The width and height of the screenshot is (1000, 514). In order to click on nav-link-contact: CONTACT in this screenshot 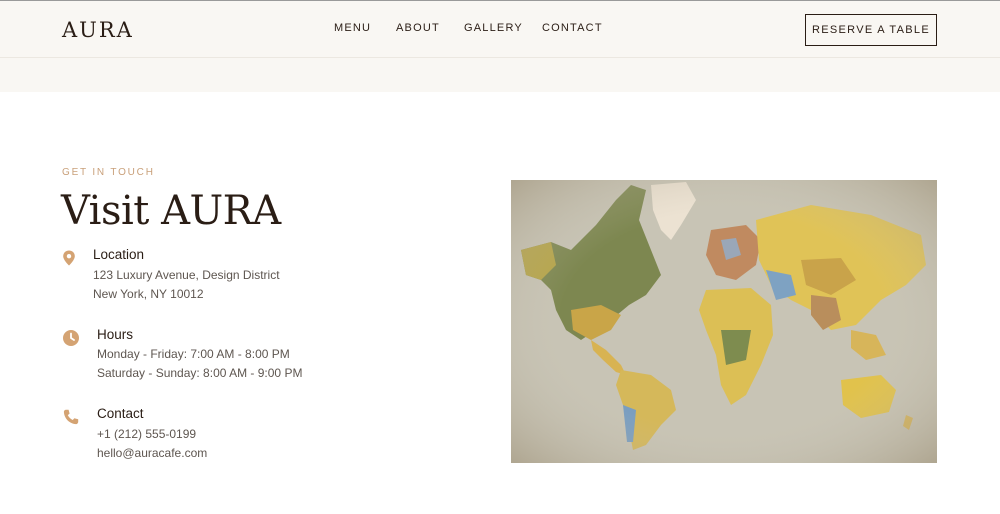, I will do `click(572, 28)`.